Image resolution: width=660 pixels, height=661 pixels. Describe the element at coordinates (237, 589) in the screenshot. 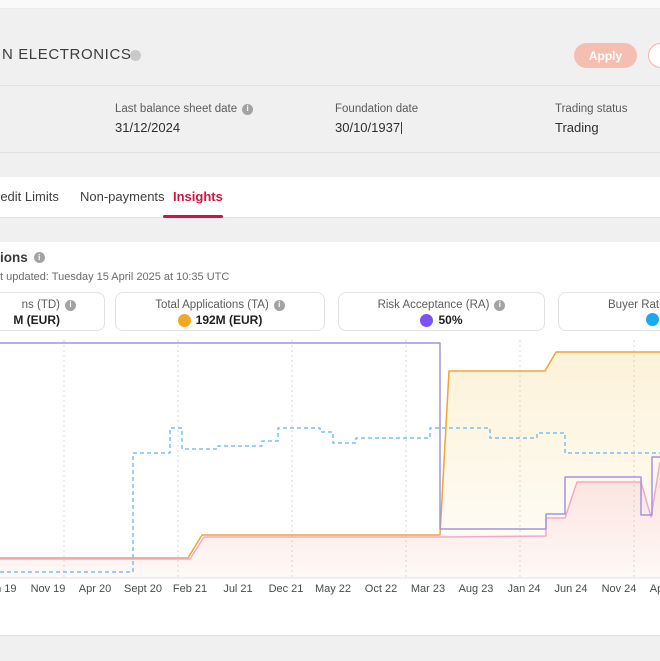

I see `x-axis-label: Jul 21` at that location.